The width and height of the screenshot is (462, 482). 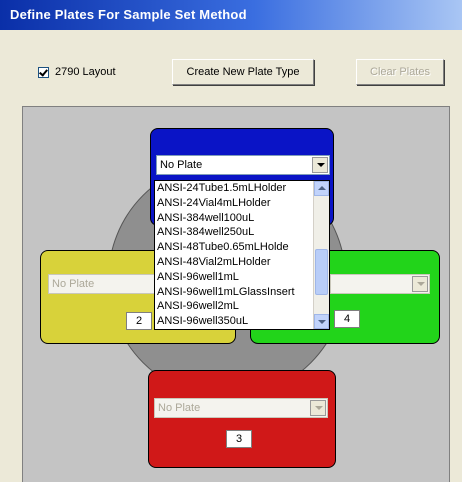 What do you see at coordinates (243, 165) in the screenshot?
I see `slot-1-plate-select: No Plate` at bounding box center [243, 165].